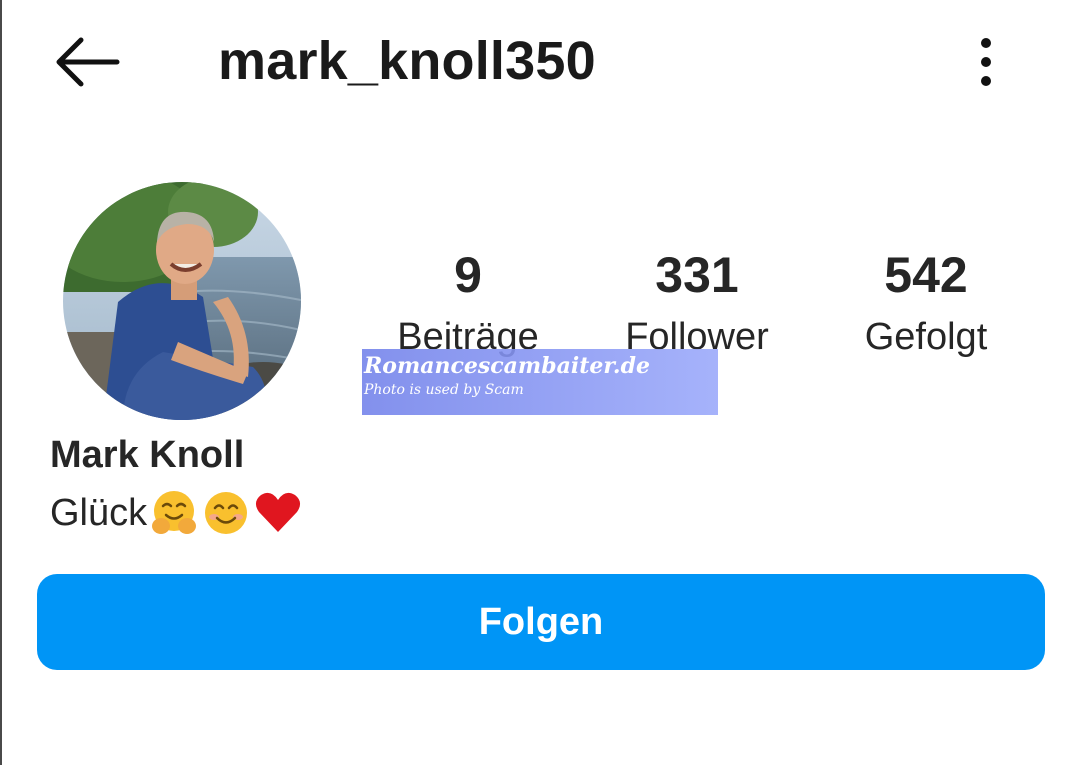 The width and height of the screenshot is (1080, 765). What do you see at coordinates (444, 390) in the screenshot?
I see `watermark-subtitle: Photo is used by Scam` at bounding box center [444, 390].